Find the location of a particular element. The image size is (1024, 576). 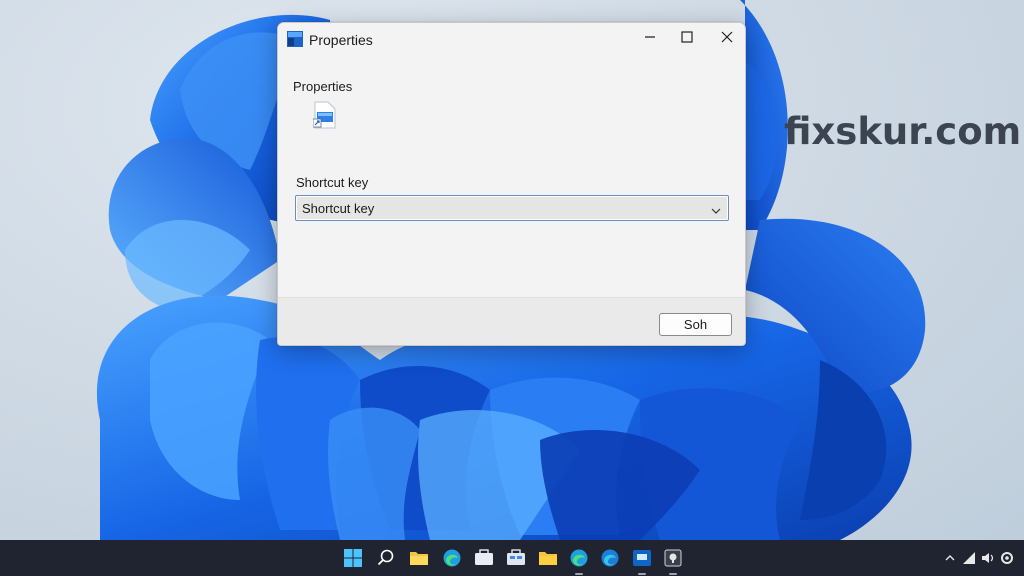

speaker-icon is located at coordinates (988, 558).